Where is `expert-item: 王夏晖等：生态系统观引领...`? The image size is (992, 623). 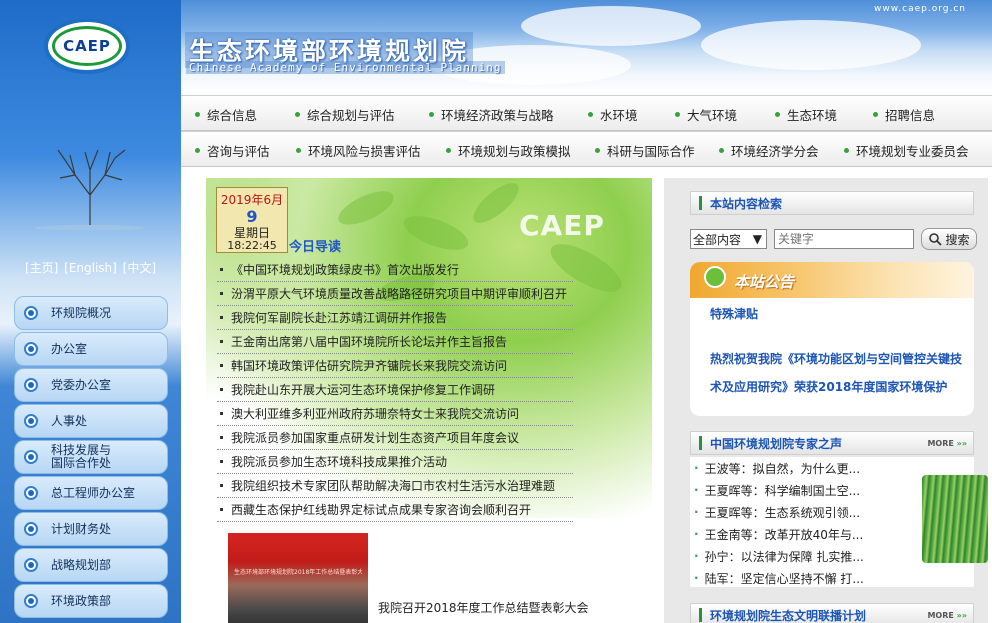 expert-item: 王夏晖等：生态系统观引领... is located at coordinates (787, 512).